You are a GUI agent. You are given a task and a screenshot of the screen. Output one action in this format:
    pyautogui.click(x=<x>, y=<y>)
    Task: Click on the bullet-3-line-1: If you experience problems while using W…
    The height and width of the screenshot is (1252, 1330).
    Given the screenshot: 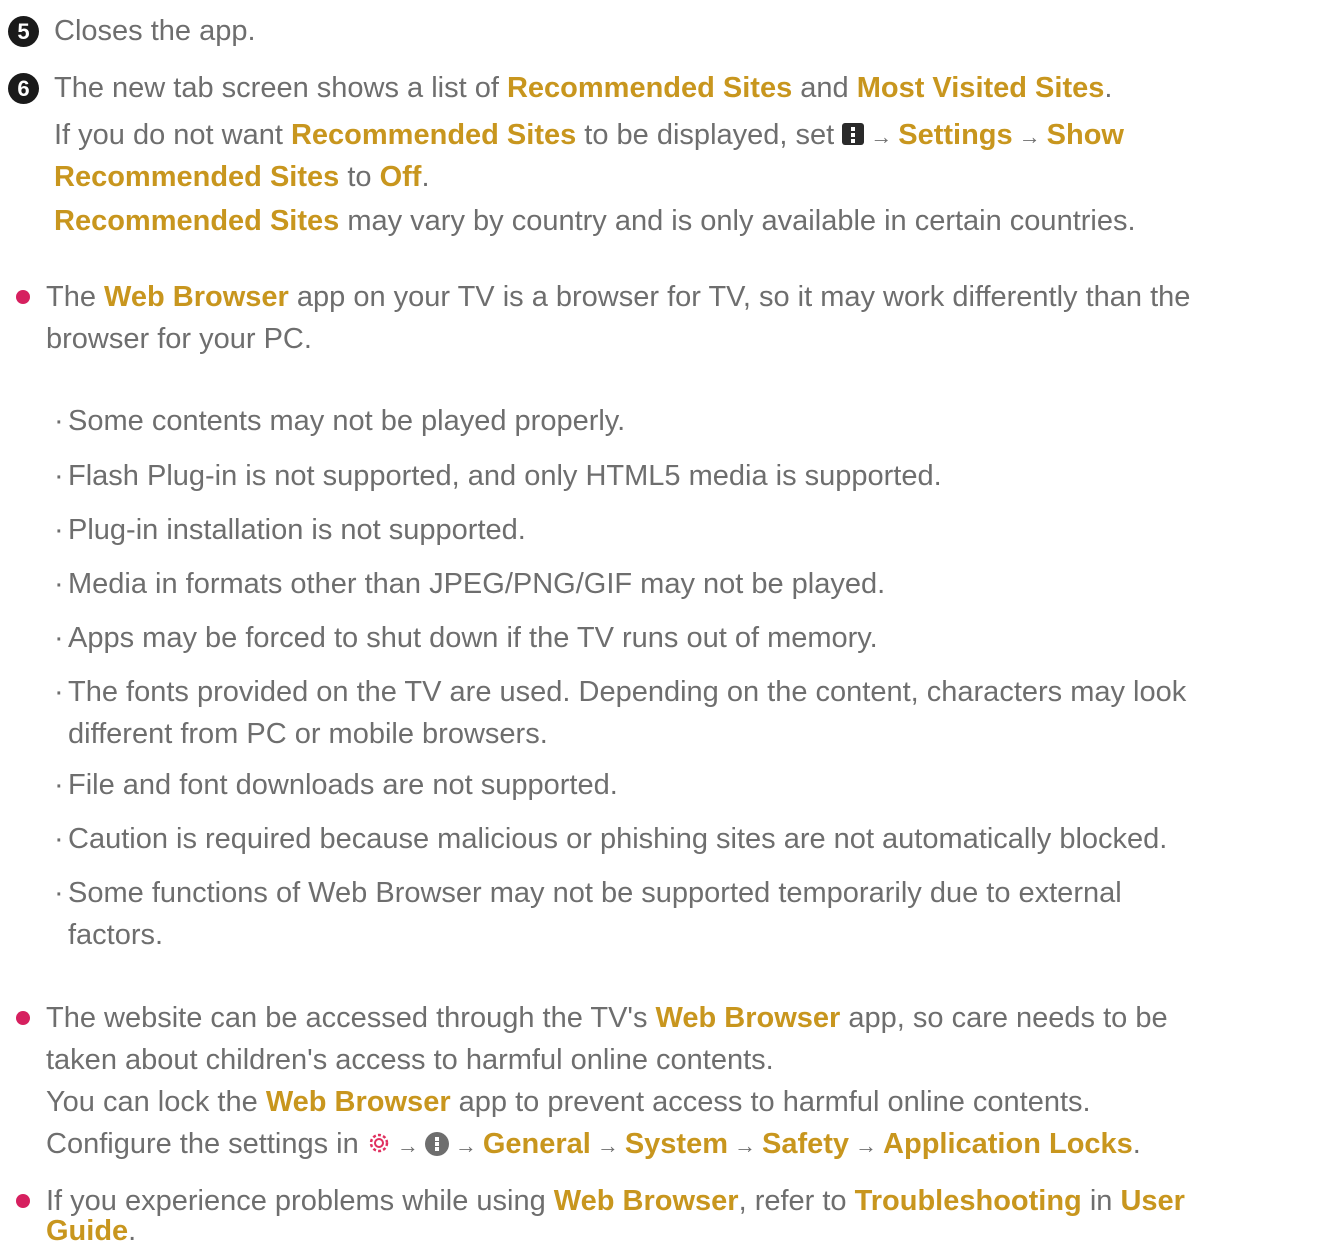 What is the action you would take?
    pyautogui.click(x=615, y=1201)
    